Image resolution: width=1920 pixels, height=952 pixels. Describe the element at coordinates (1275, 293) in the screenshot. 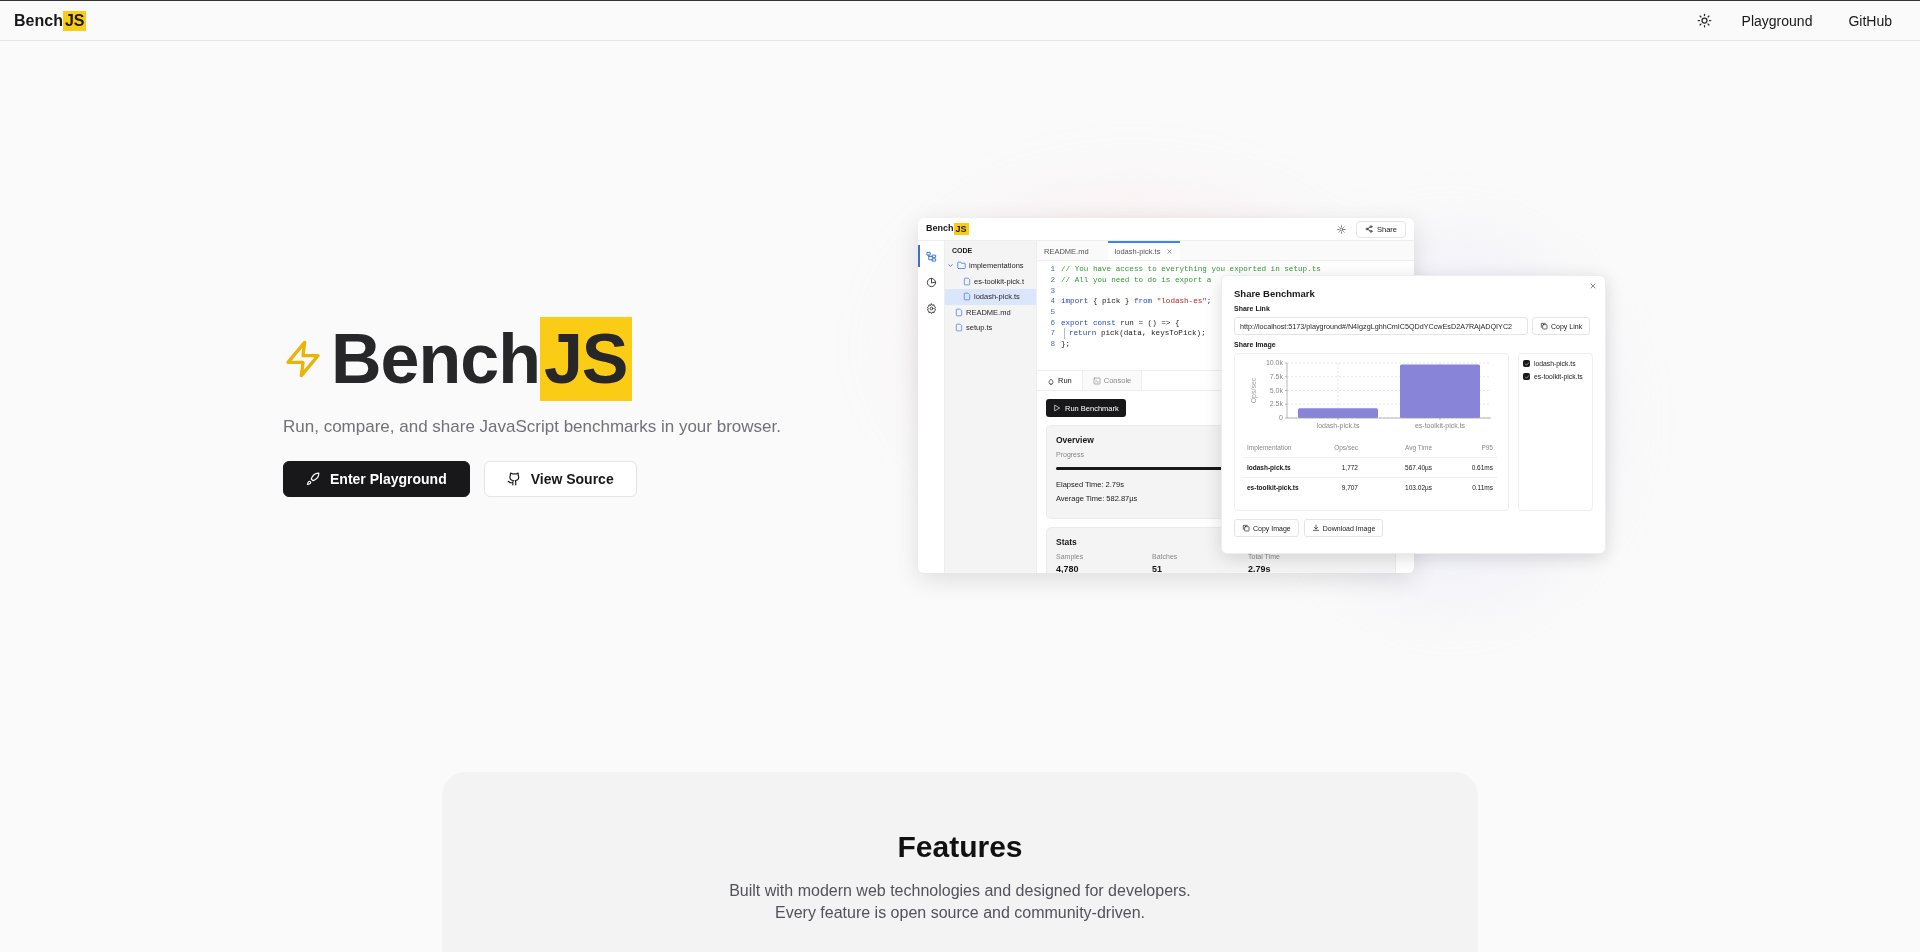

I see `dialog-title: Share Benchmark` at that location.